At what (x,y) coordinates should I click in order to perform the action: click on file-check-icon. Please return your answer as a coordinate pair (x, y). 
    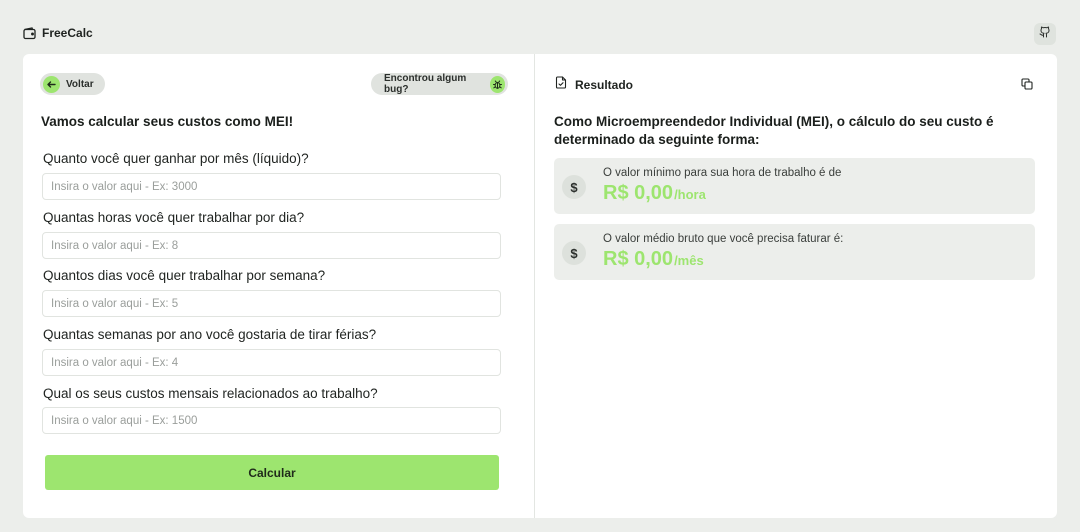
    Looking at the image, I should click on (561, 85).